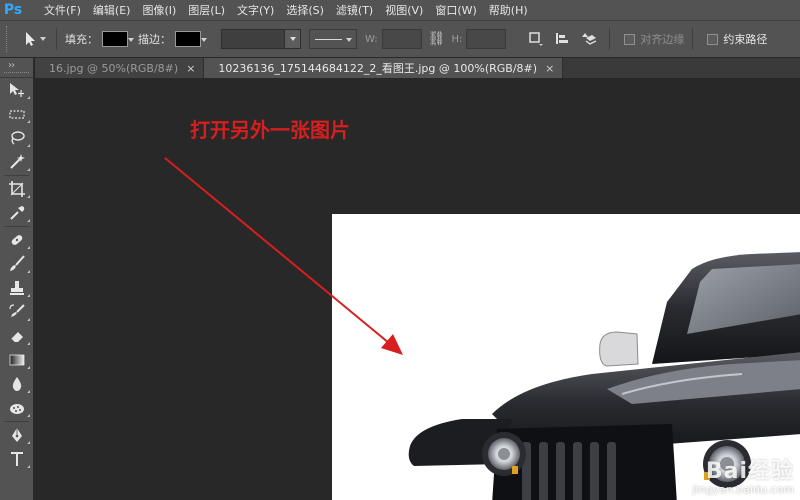  I want to click on menu-file: 文件(F), so click(66, 10).